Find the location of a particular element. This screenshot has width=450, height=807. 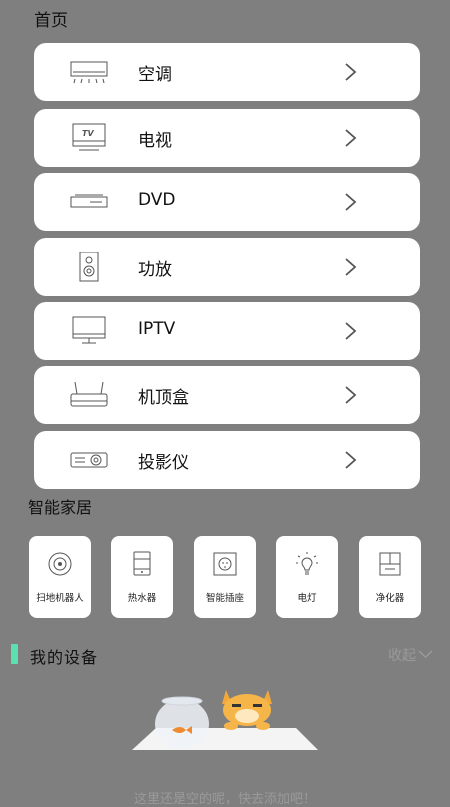

tv-icon: TV is located at coordinates (89, 137).